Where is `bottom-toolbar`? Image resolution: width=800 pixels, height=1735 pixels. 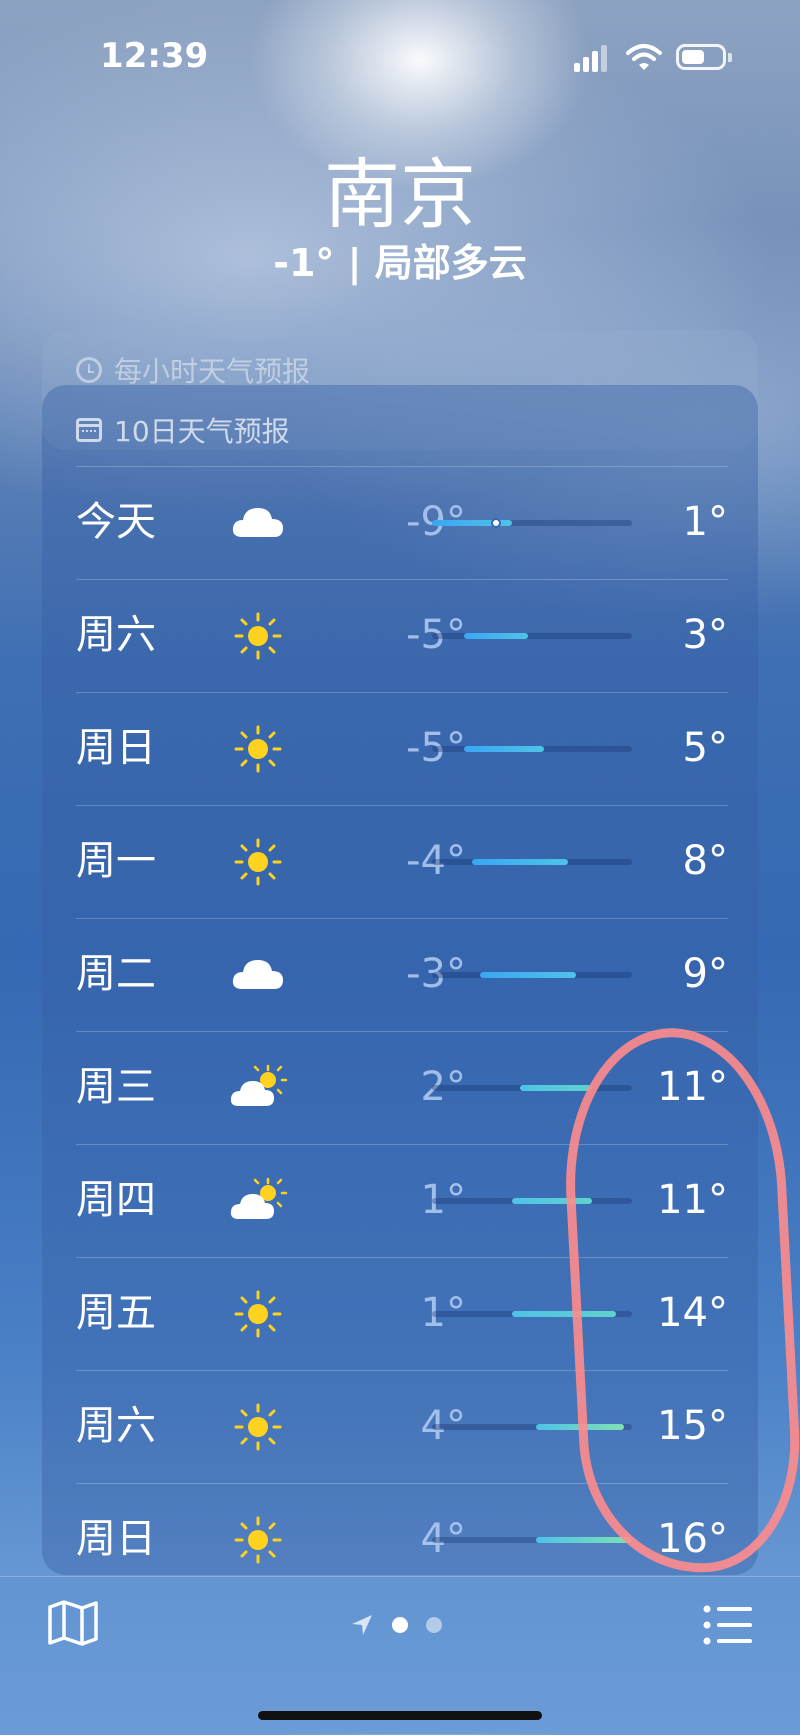
bottom-toolbar is located at coordinates (400, 1655).